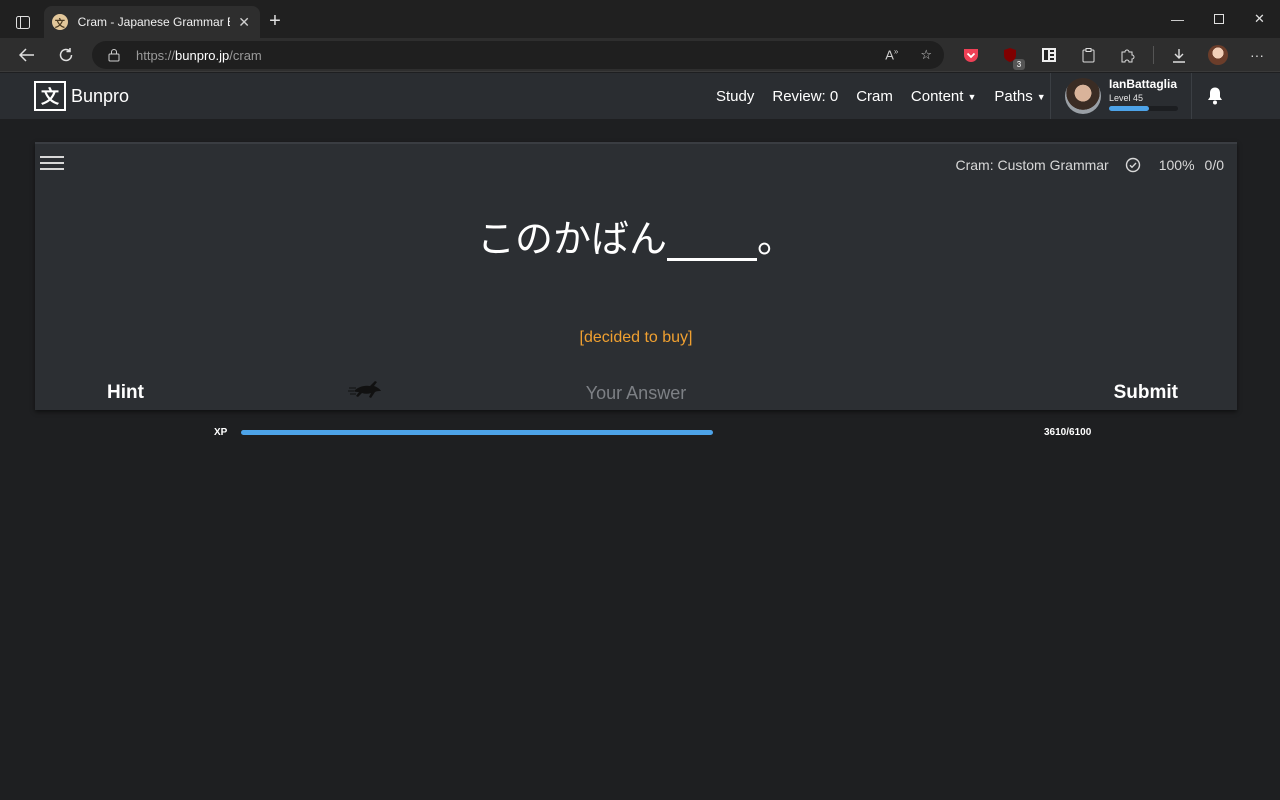 This screenshot has width=1280, height=800. I want to click on maximize-icon, so click(1218, 19).